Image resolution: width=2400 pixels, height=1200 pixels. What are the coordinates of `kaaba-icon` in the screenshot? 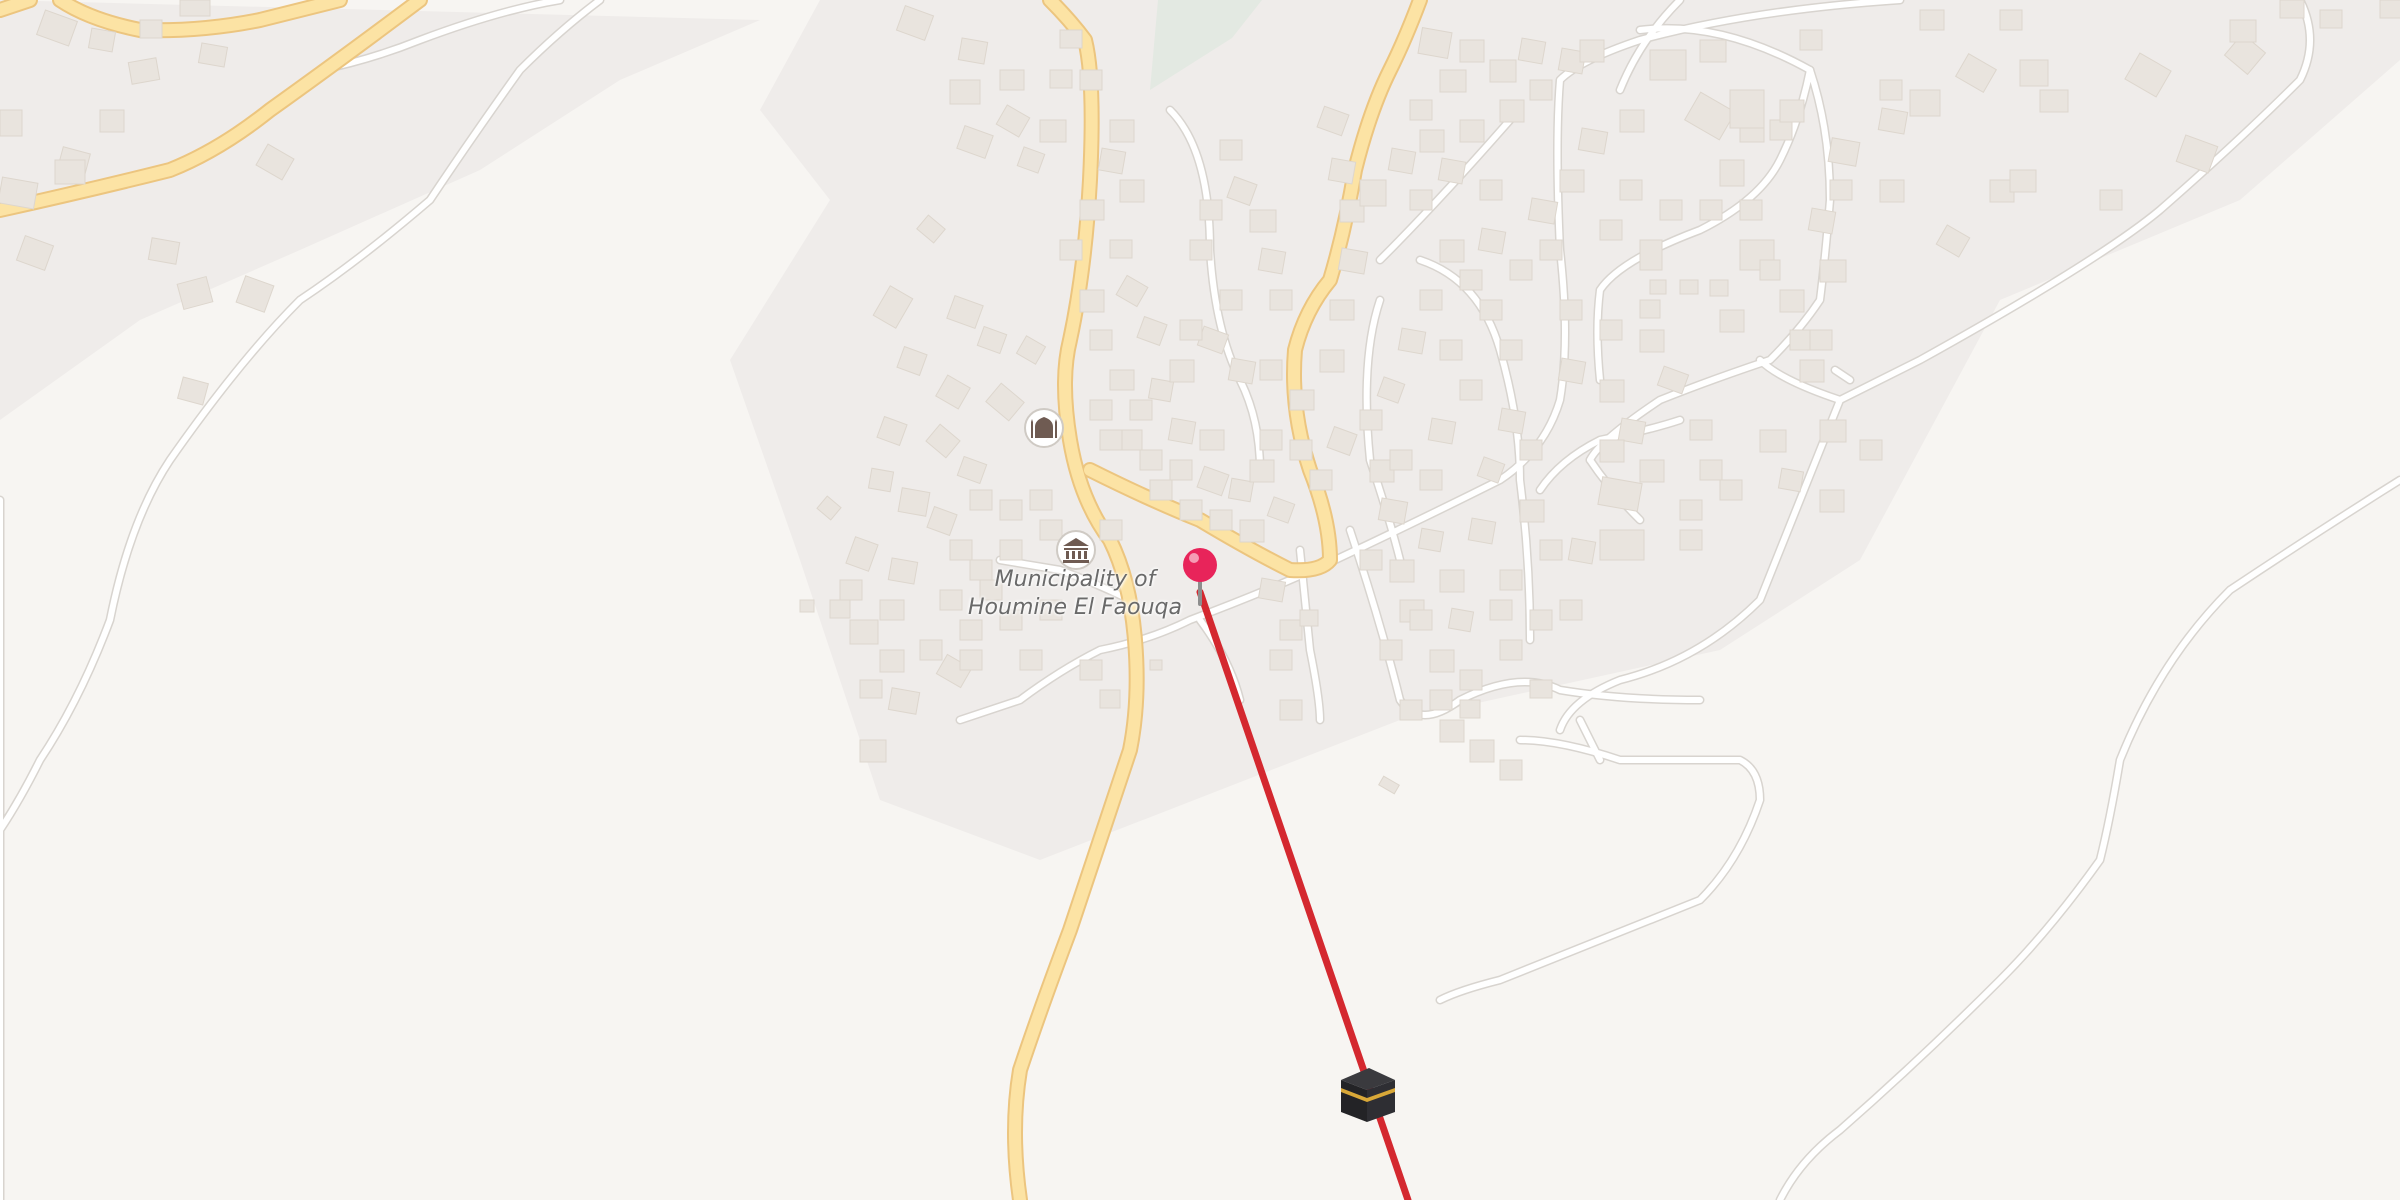 It's located at (1368, 1095).